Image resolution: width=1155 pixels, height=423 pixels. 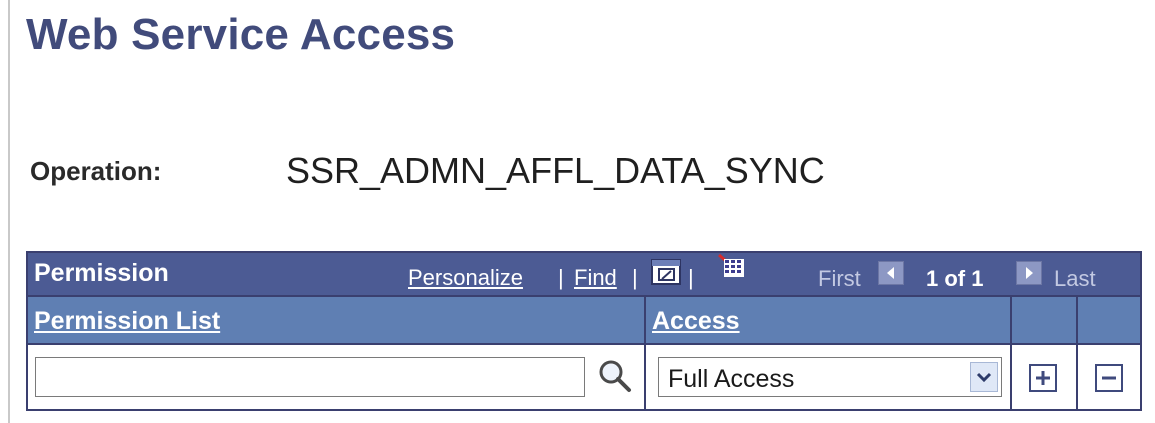 I want to click on search-icon, so click(x=615, y=378).